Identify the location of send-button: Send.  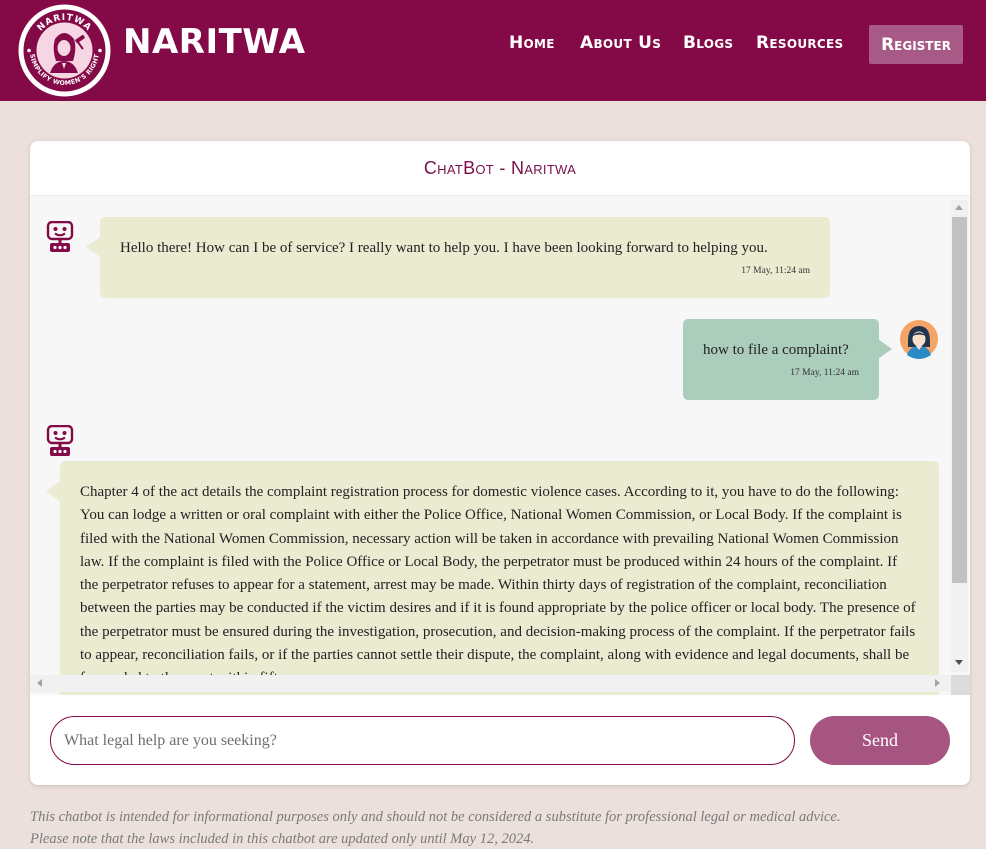
(880, 740).